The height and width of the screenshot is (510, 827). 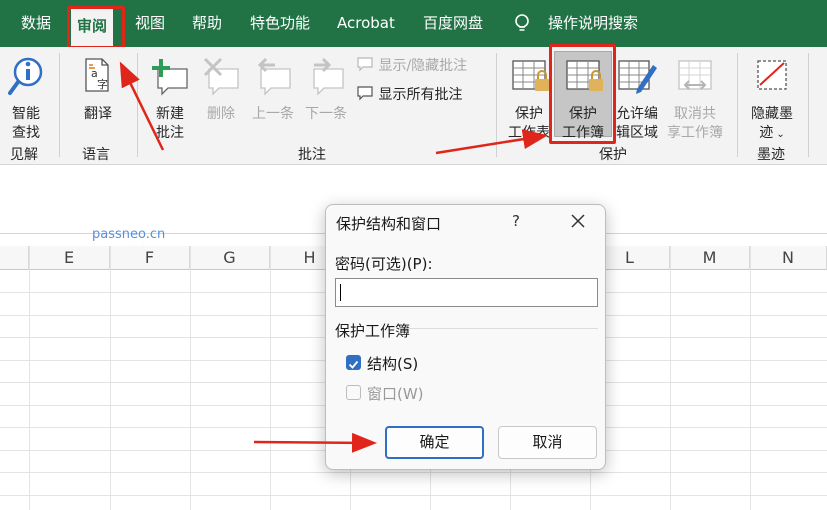 I want to click on tab-data: 数据, so click(x=36, y=23).